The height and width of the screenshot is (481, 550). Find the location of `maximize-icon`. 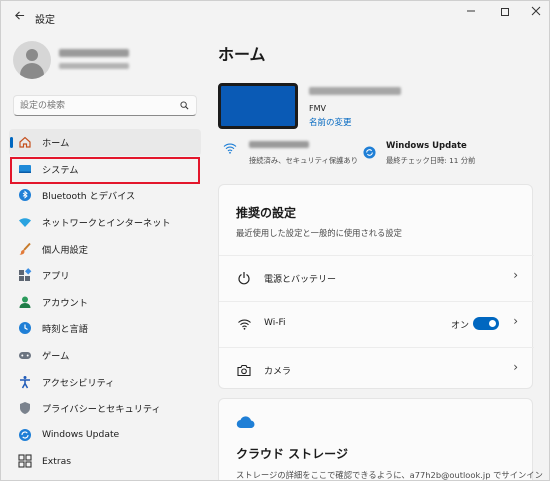

maximize-icon is located at coordinates (505, 12).